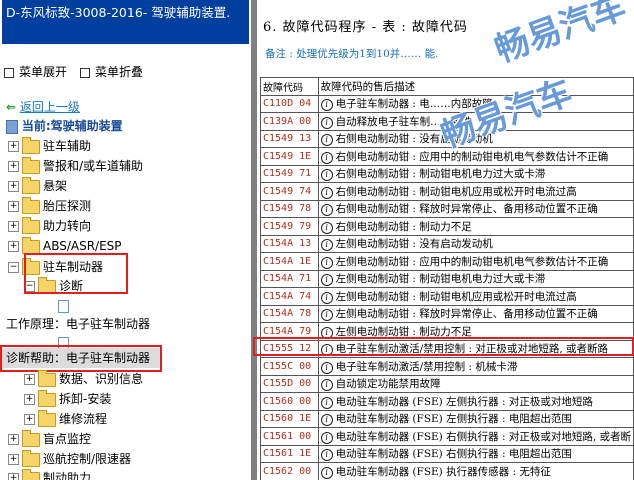 The image size is (634, 480). I want to click on menu-expand-button: 菜单展开, so click(35, 71).